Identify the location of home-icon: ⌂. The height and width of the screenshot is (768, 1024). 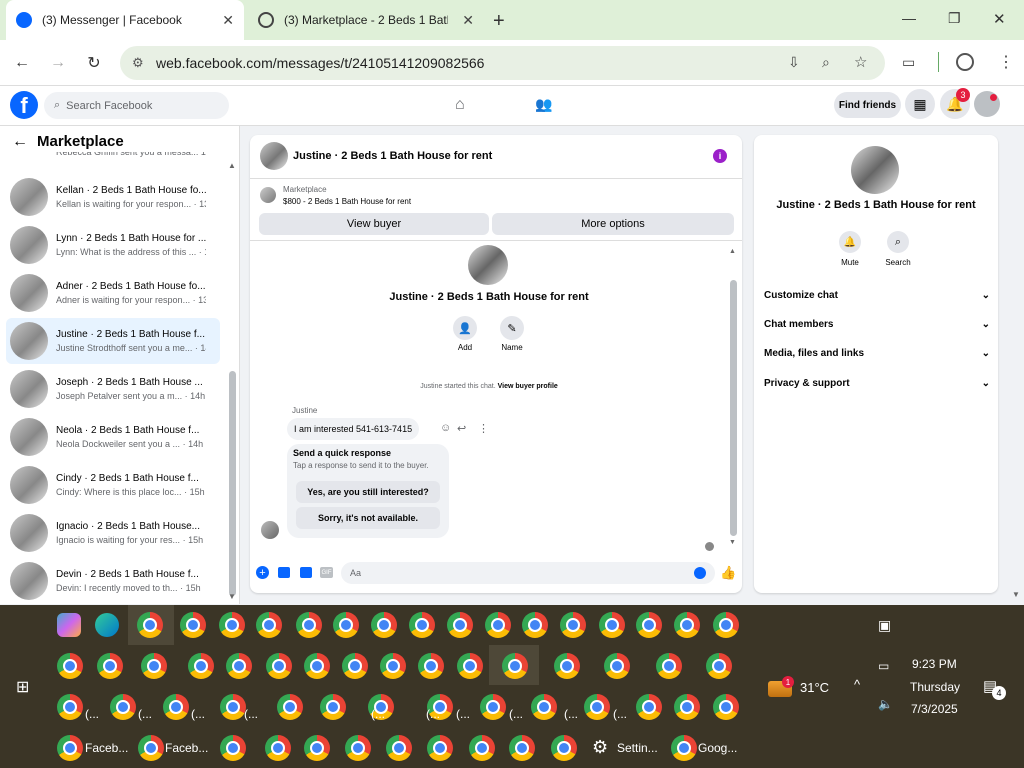
(460, 105).